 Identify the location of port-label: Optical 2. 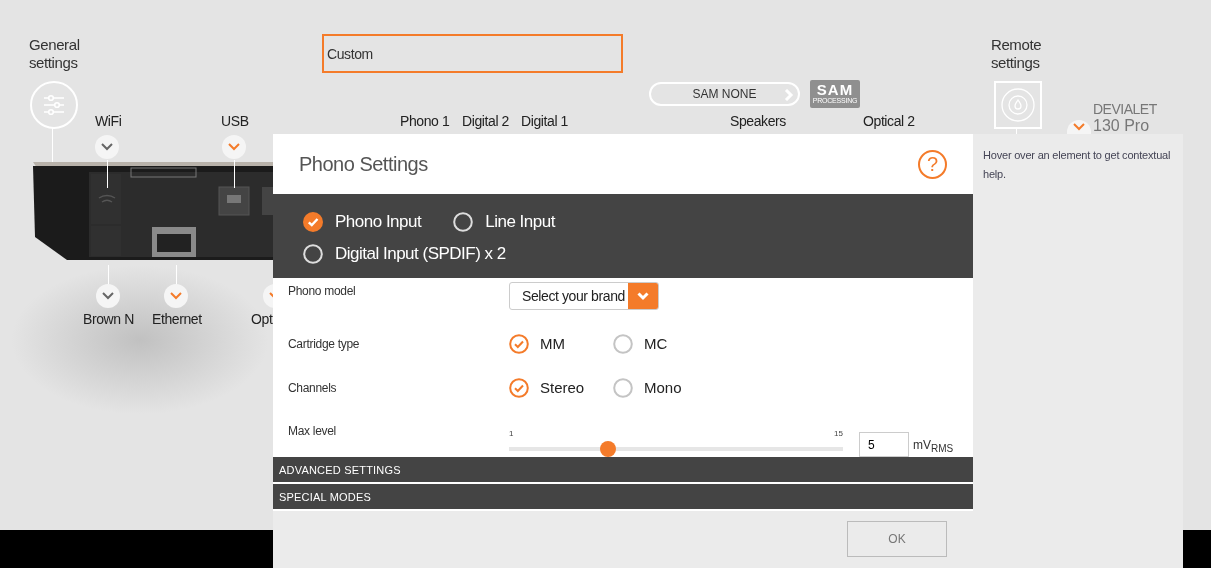
(889, 121).